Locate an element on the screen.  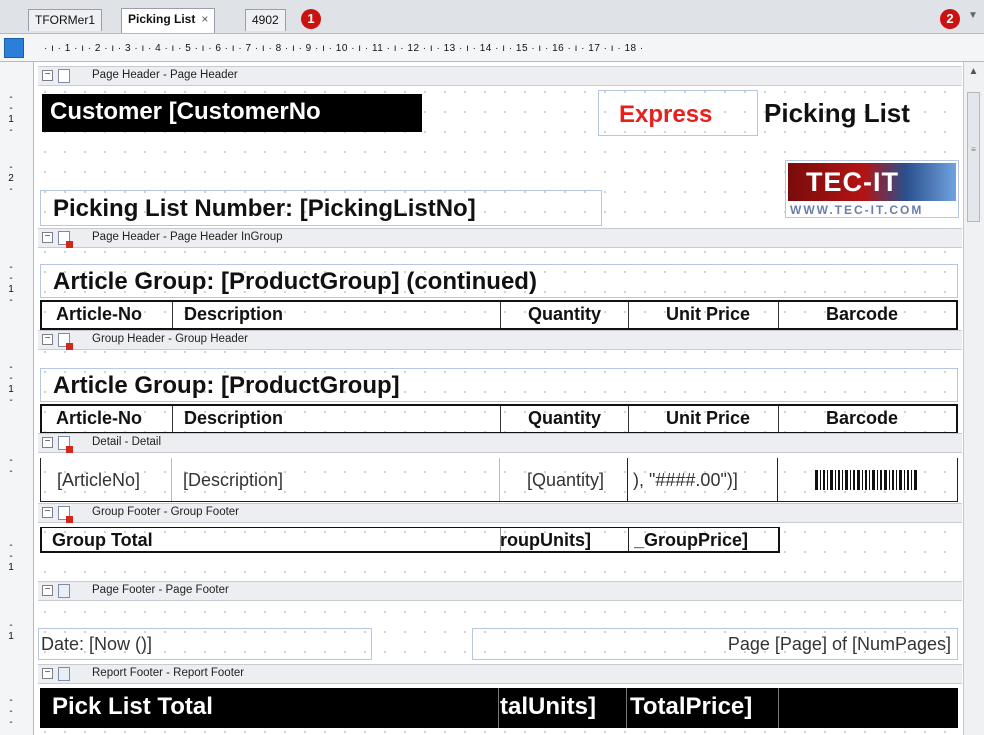
close-icon: × is located at coordinates (204, 19).